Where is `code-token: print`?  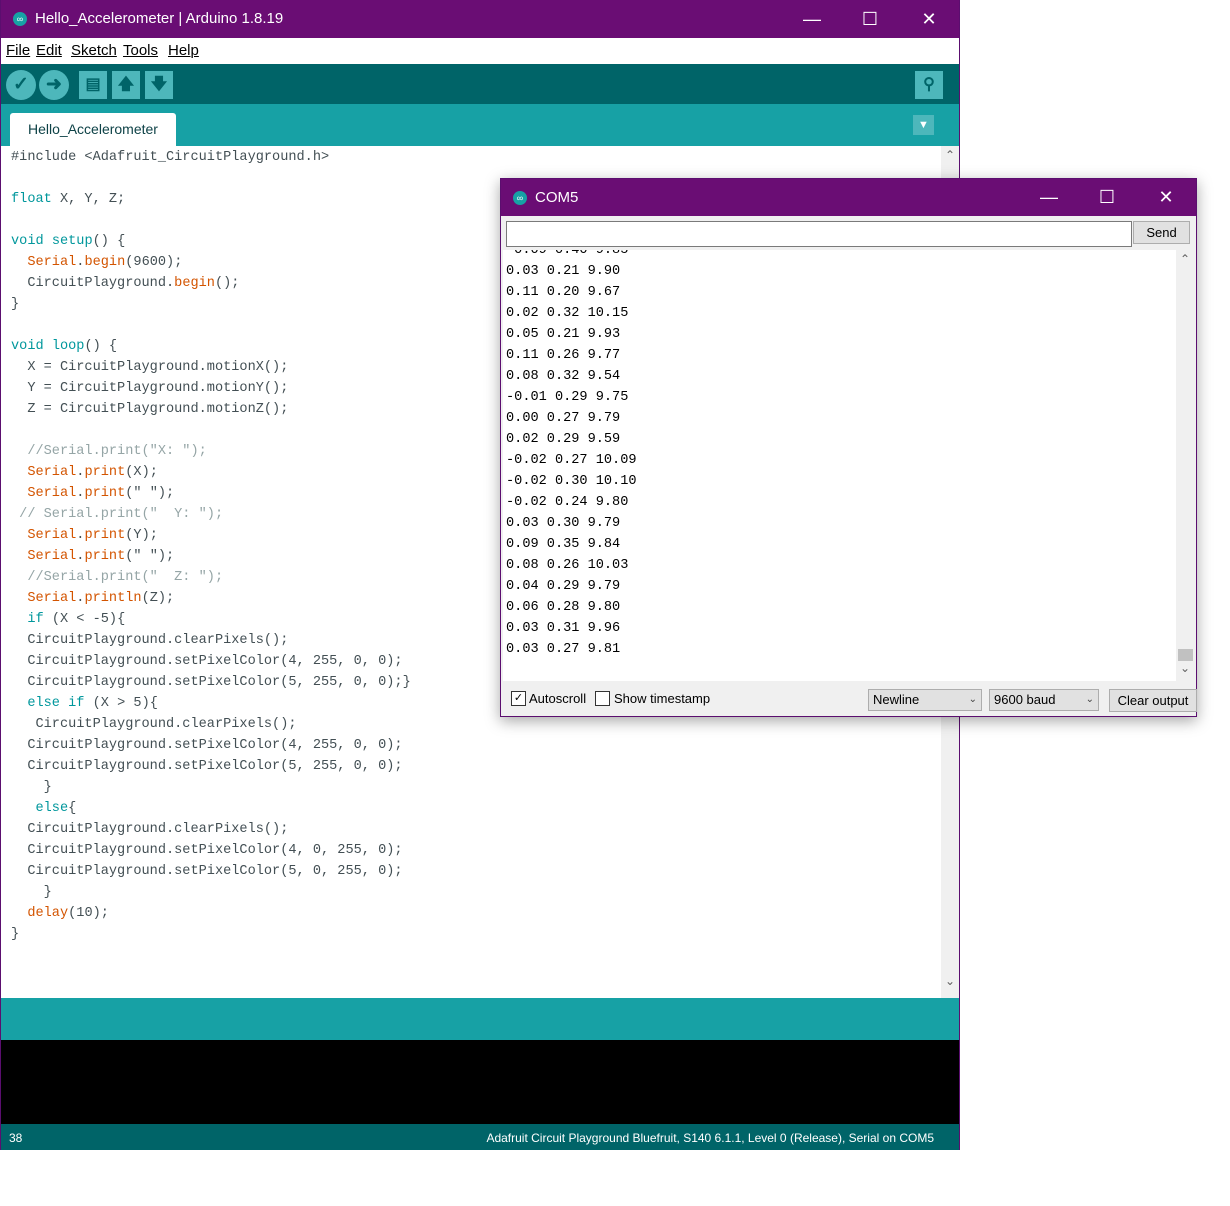 code-token: print is located at coordinates (105, 556).